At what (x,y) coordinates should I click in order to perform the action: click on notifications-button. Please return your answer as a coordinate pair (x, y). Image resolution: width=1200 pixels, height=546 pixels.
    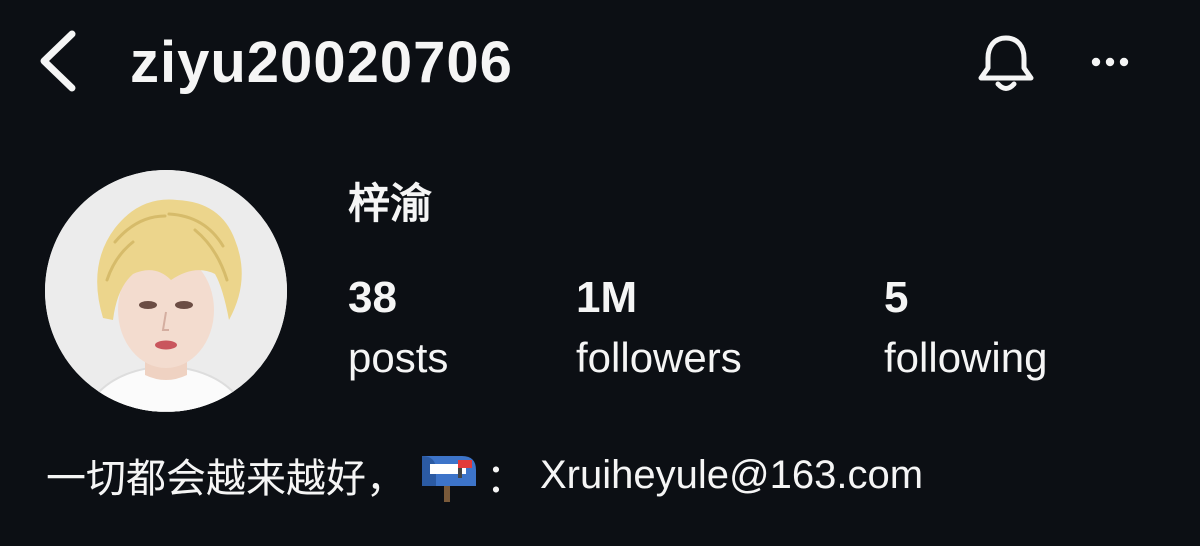
    Looking at the image, I should click on (1006, 63).